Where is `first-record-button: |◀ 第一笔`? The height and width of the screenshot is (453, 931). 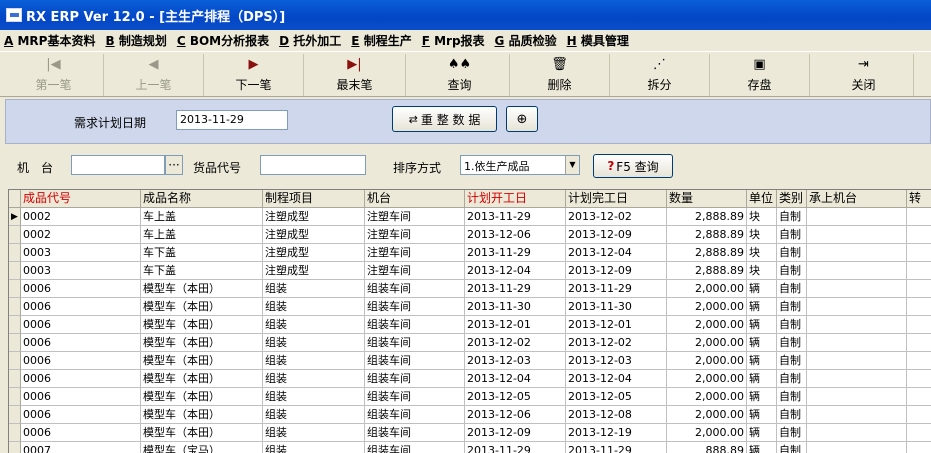 first-record-button: |◀ 第一笔 is located at coordinates (54, 75).